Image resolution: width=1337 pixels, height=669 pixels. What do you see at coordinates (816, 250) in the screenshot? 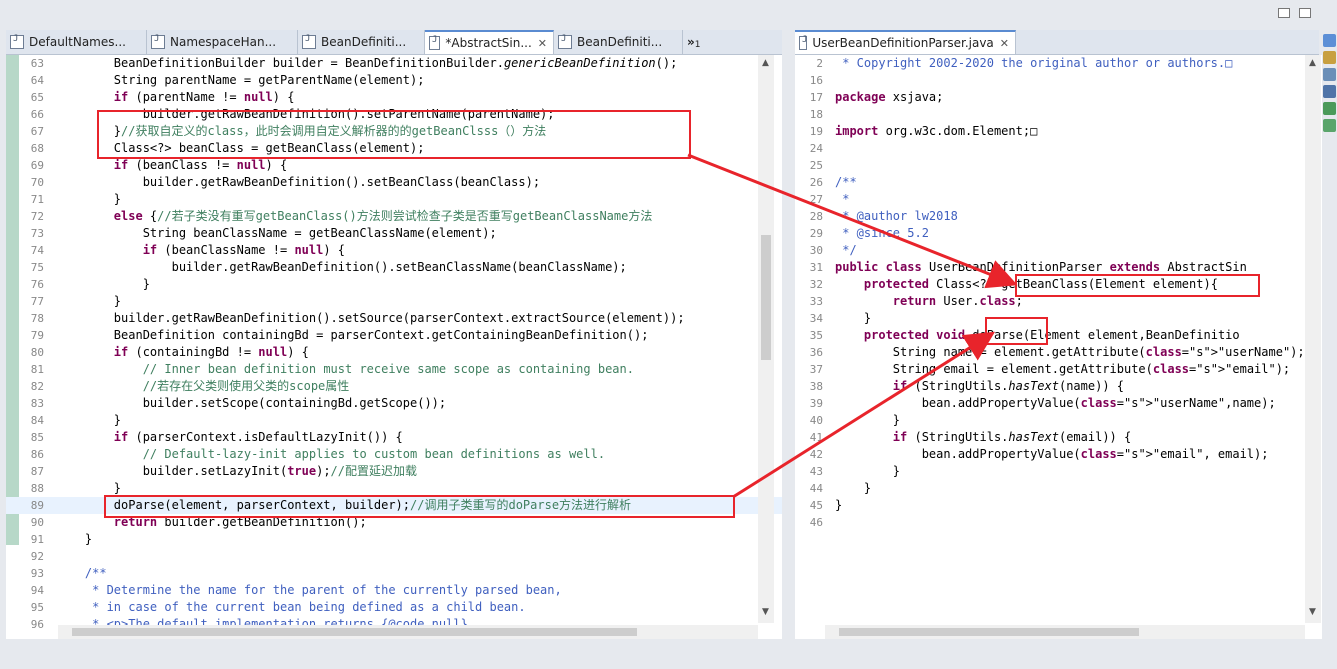
I see `line-number: 30` at bounding box center [816, 250].